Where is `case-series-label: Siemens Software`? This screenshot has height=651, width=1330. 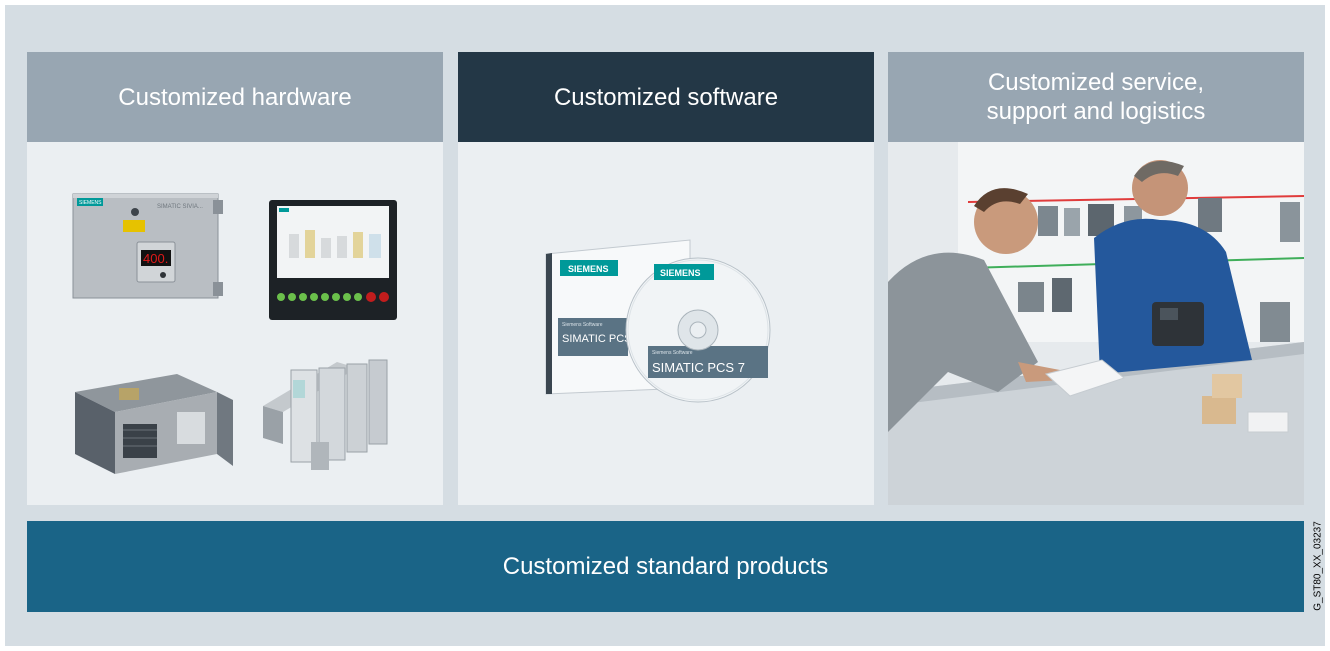
case-series-label: Siemens Software is located at coordinates (582, 325).